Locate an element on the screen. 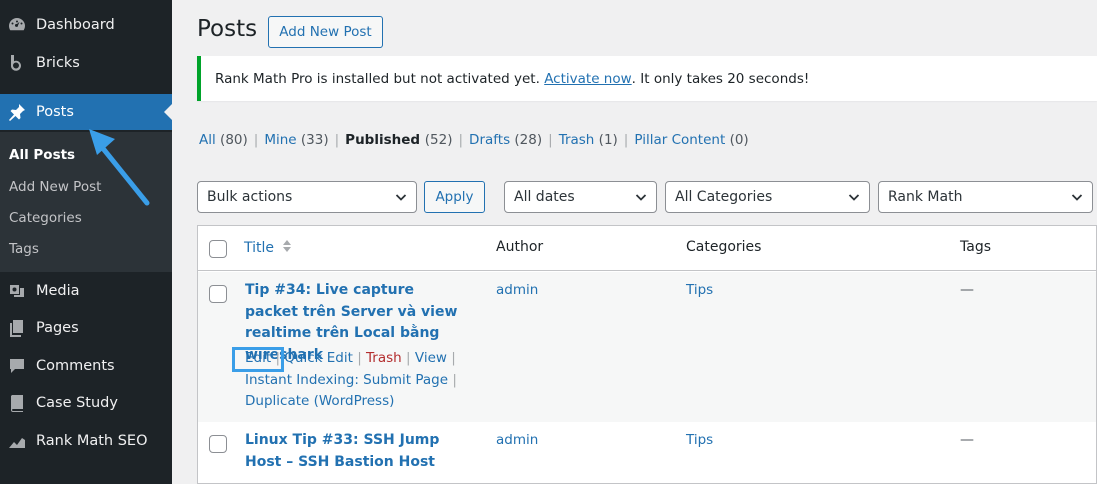  view-trash: Trash (1) is located at coordinates (588, 140).